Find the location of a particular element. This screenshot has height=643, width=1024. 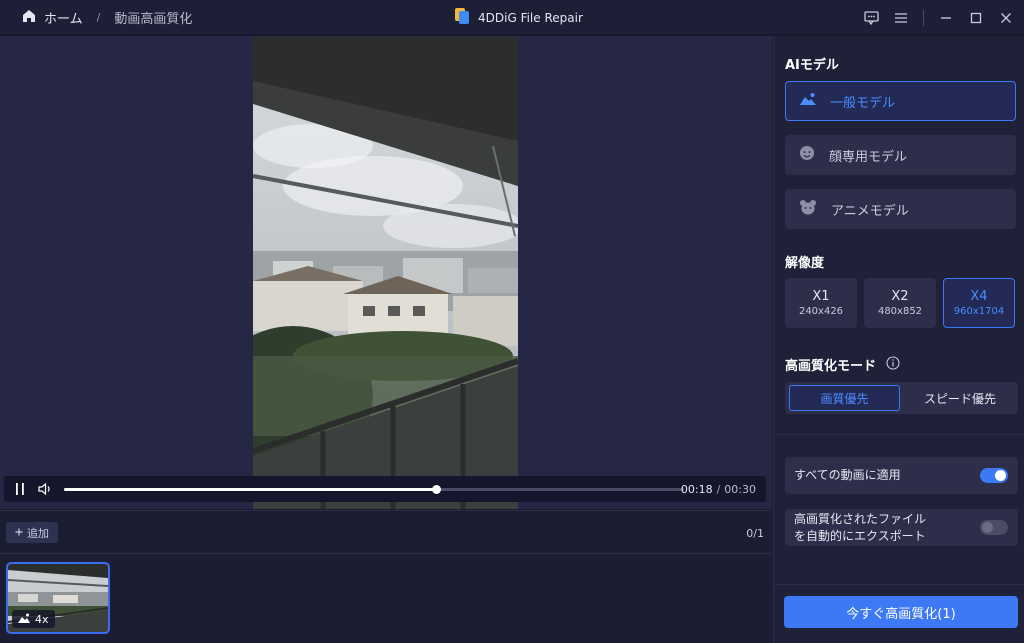

apply-all-toggle is located at coordinates (994, 475).